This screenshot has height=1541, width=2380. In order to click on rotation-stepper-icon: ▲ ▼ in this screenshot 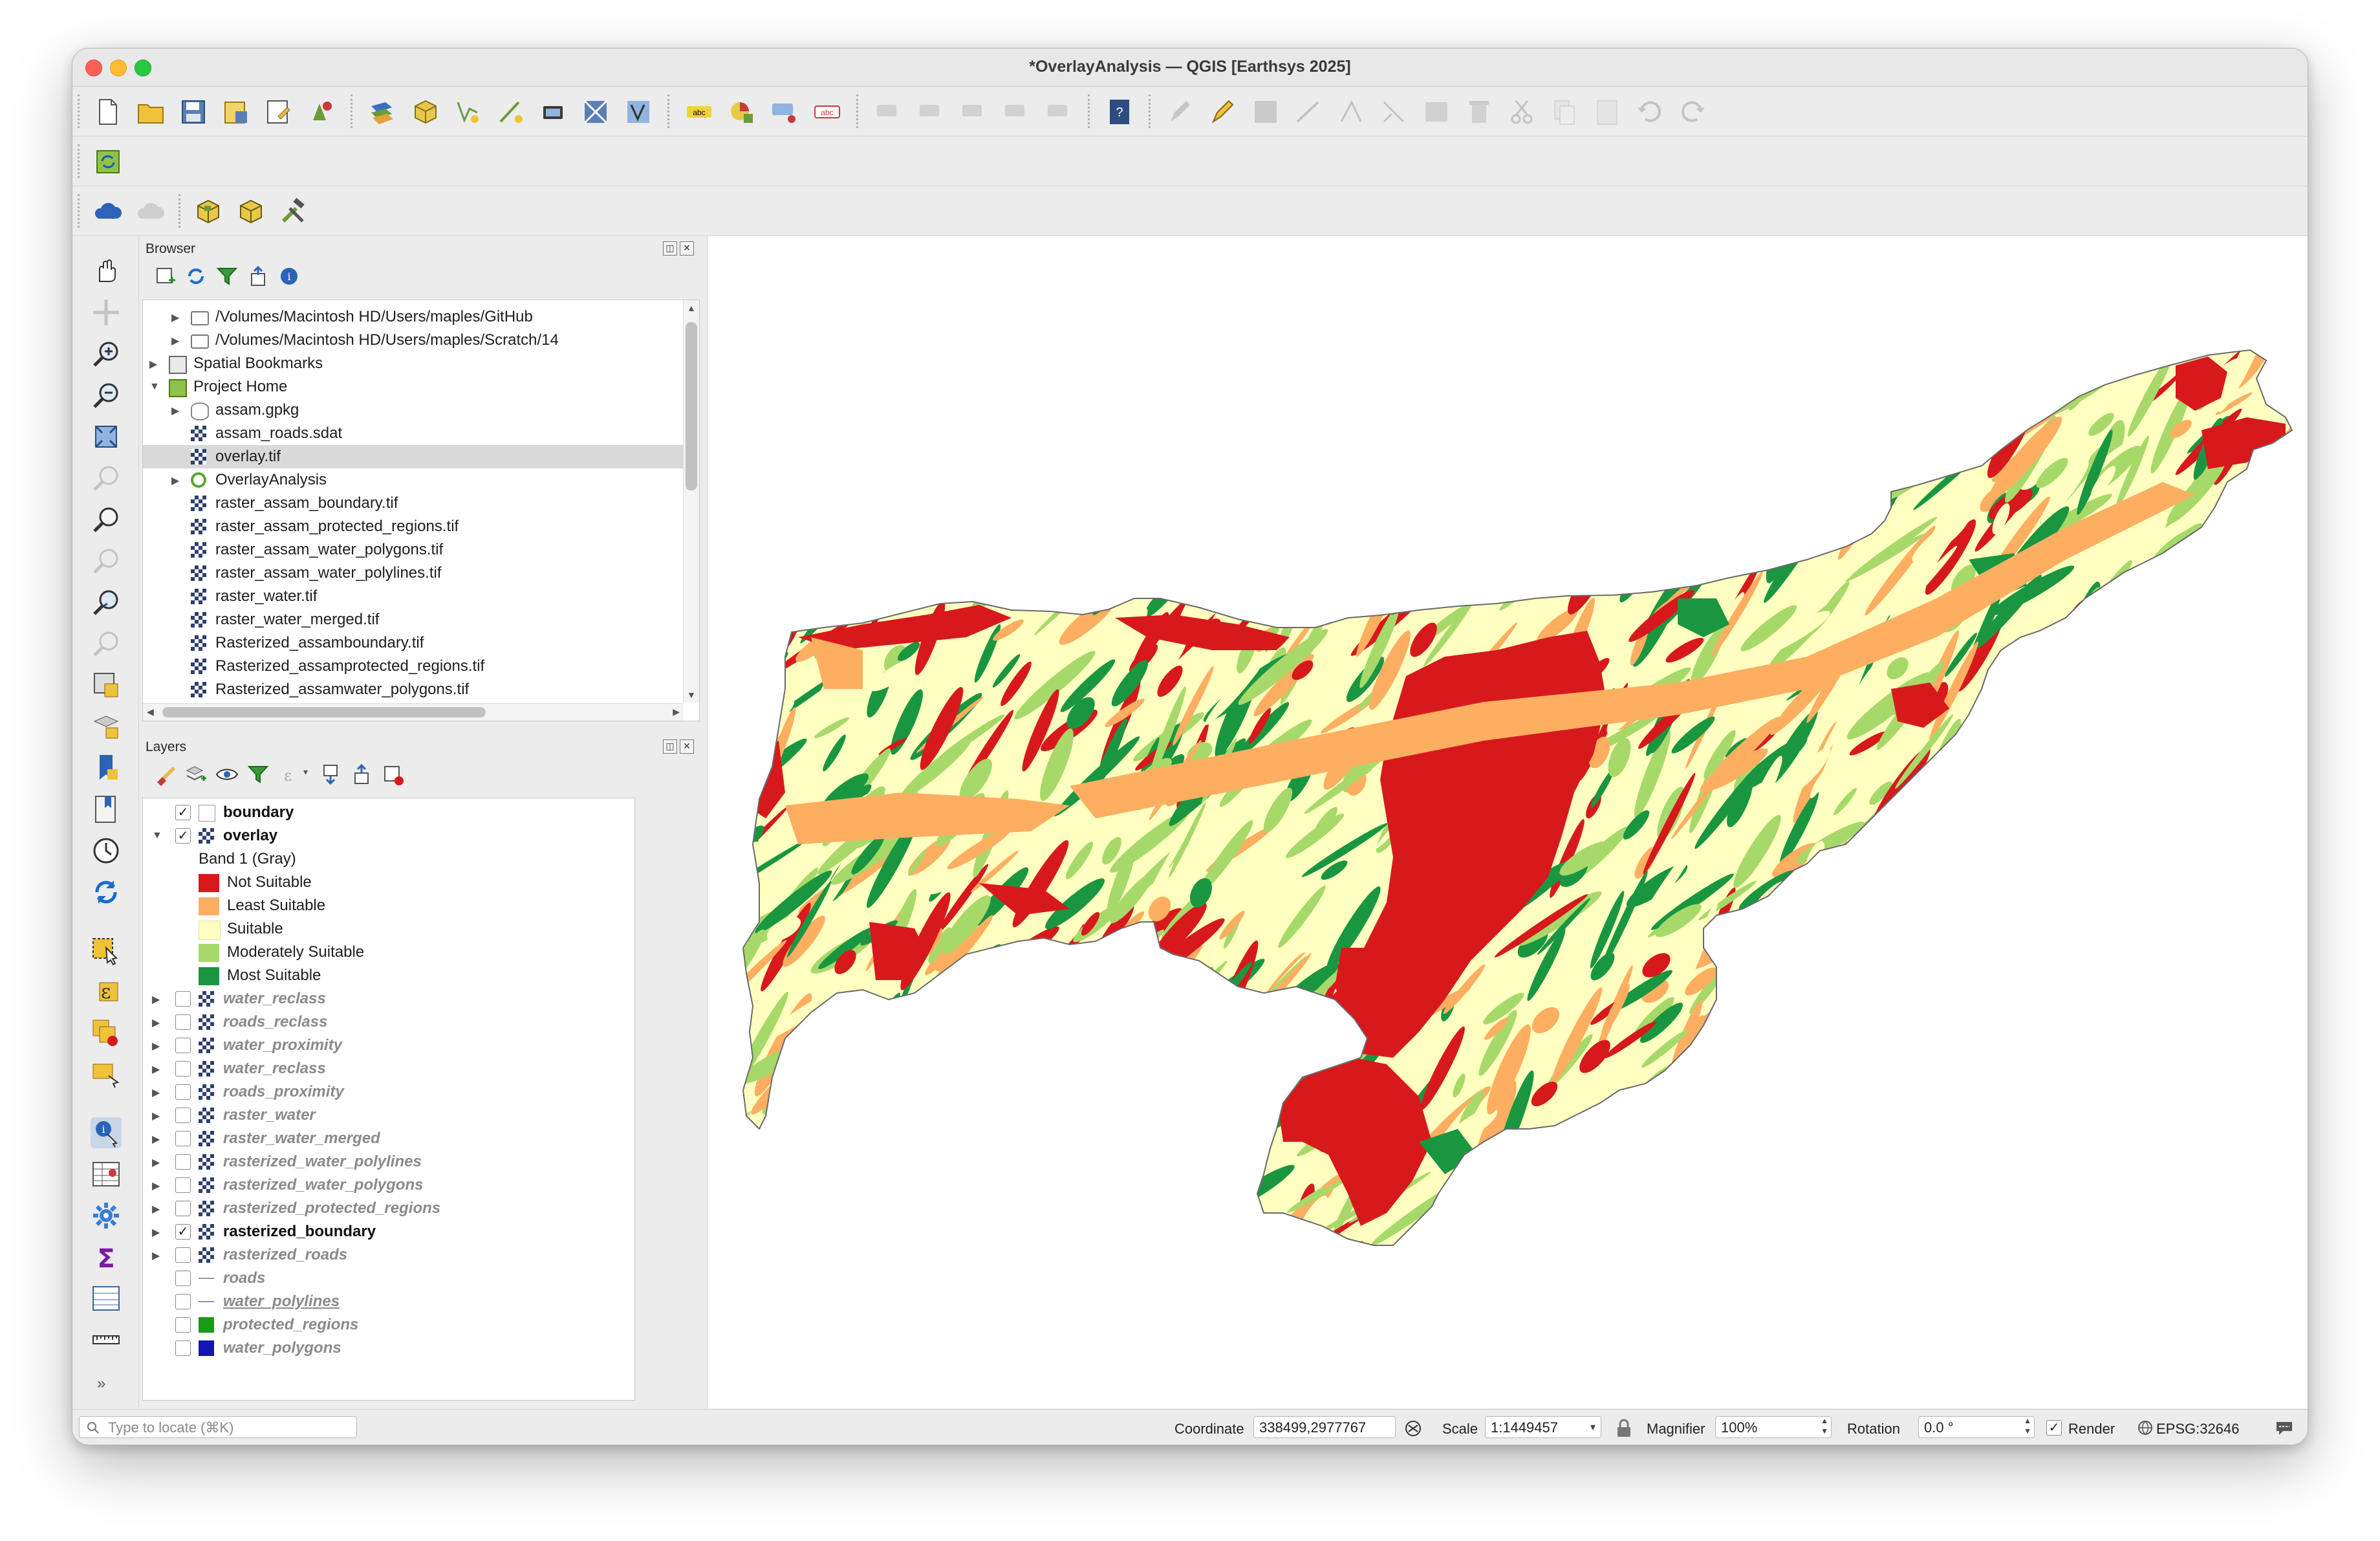, I will do `click(2027, 1425)`.